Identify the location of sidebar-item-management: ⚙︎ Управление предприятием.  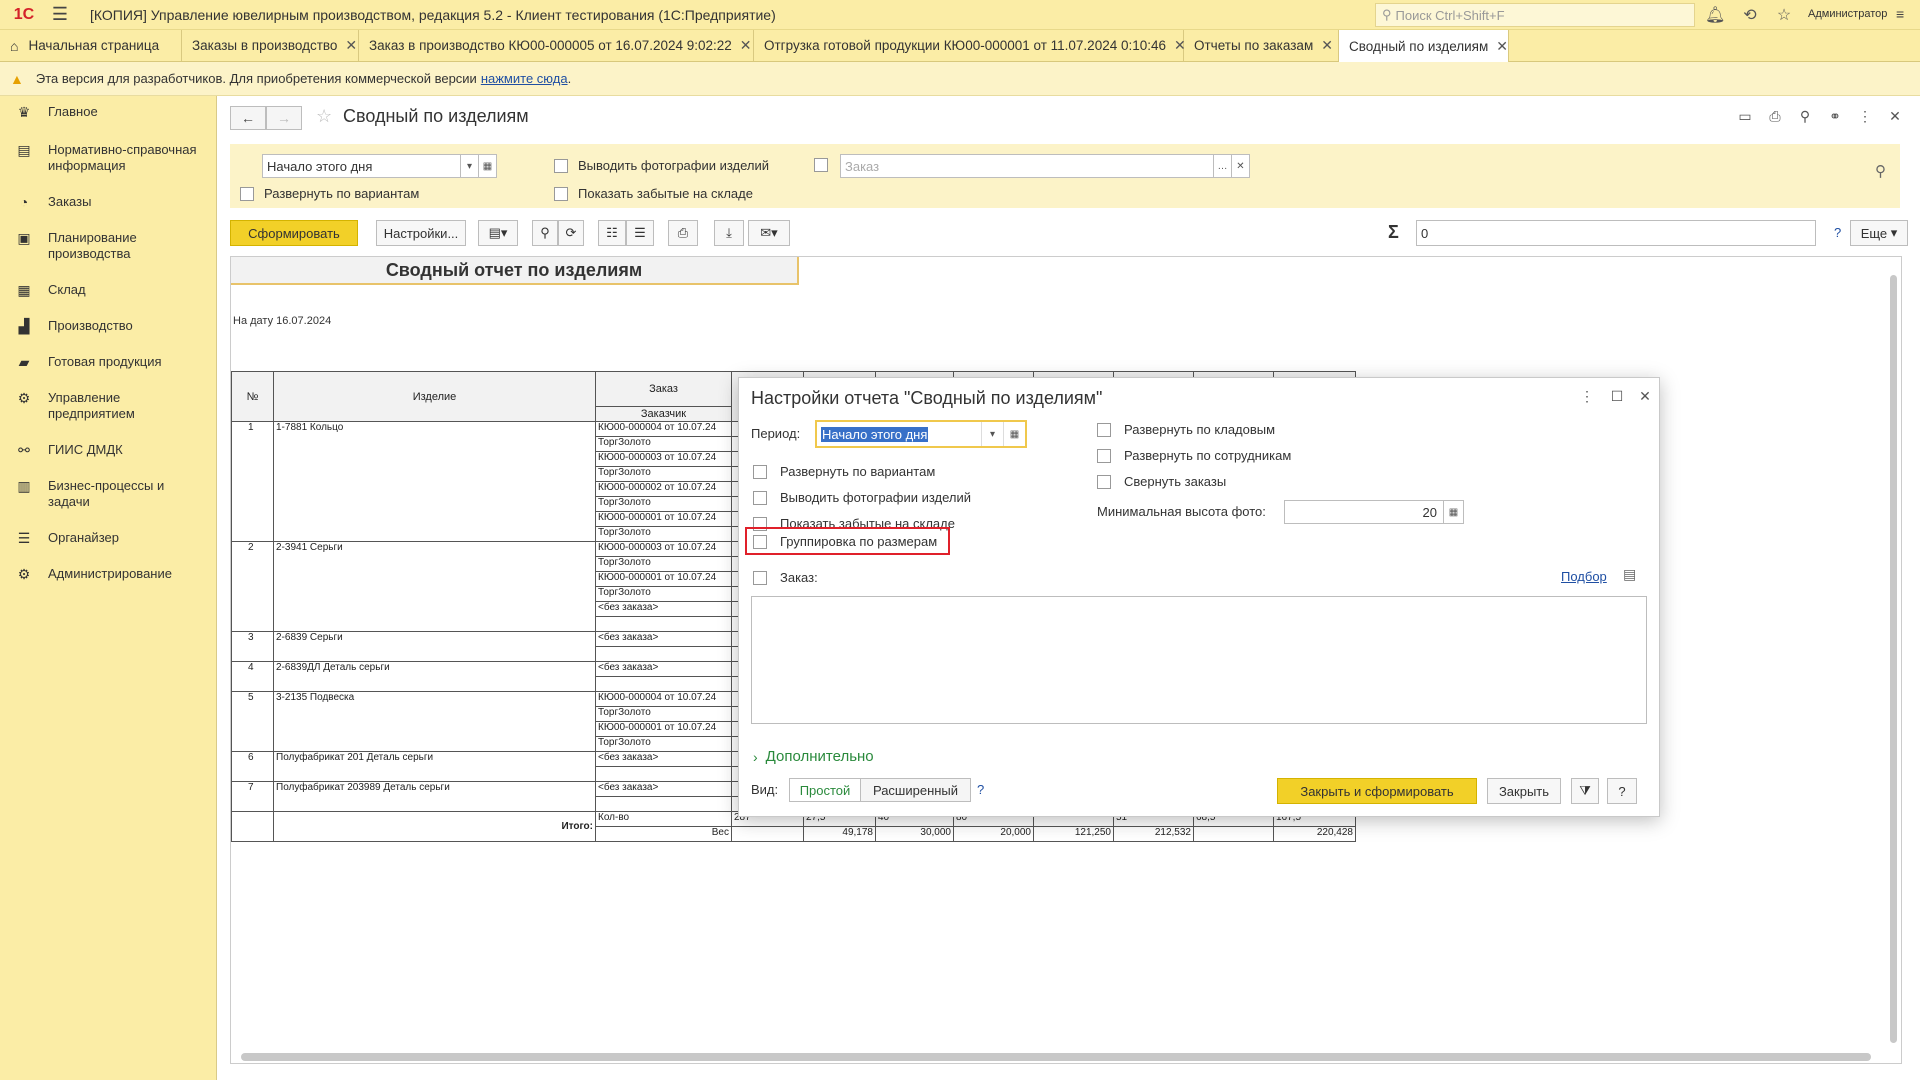
(108, 406).